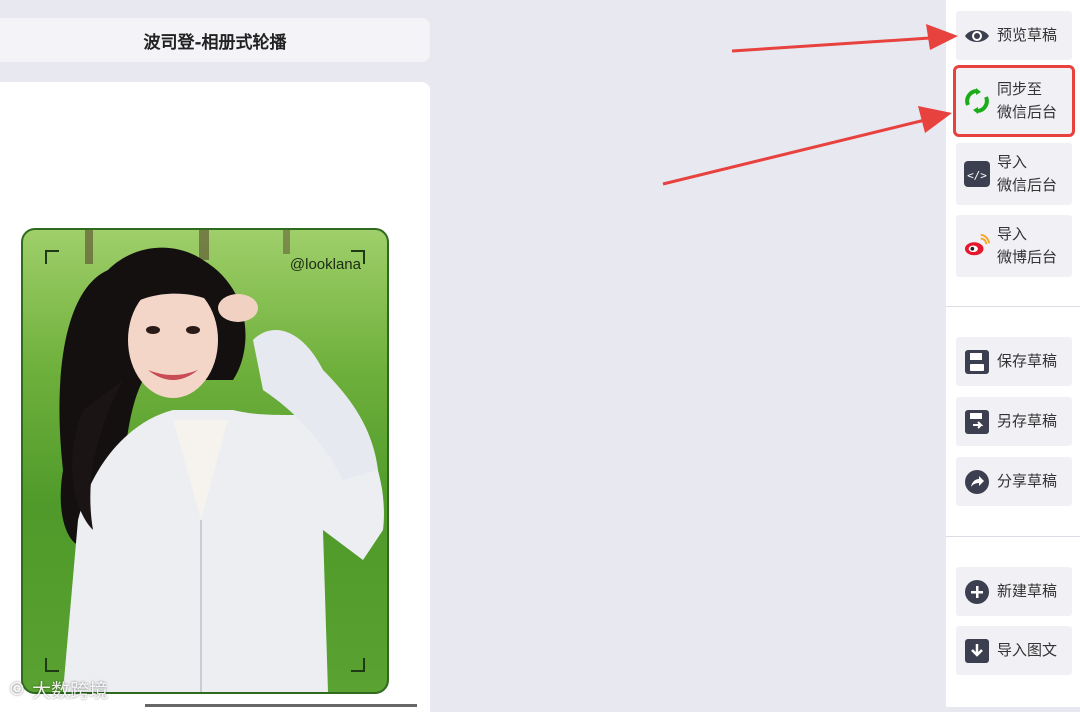 The width and height of the screenshot is (1080, 712). Describe the element at coordinates (1027, 591) in the screenshot. I see `new-draft-label: 新建草稿` at that location.